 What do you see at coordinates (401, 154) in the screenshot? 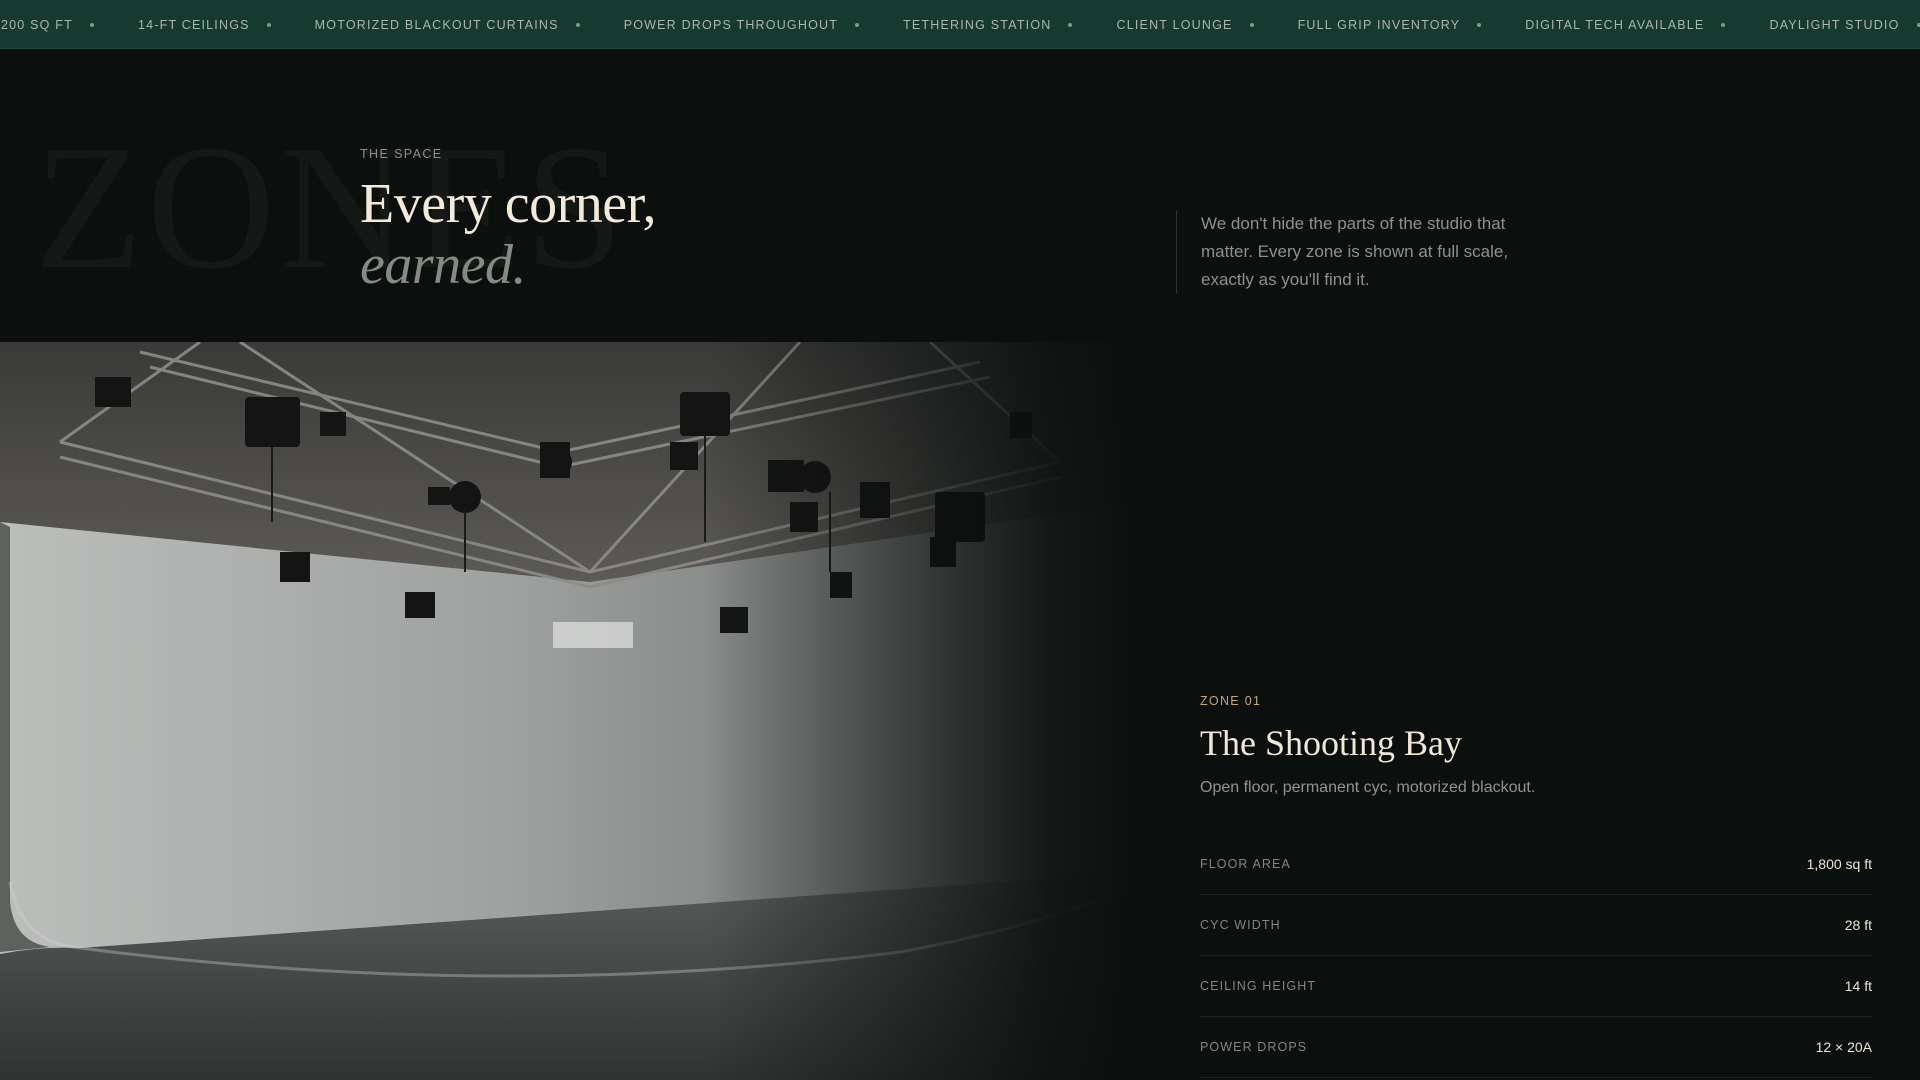
I see `section-eyebrow: THE SPACE` at bounding box center [401, 154].